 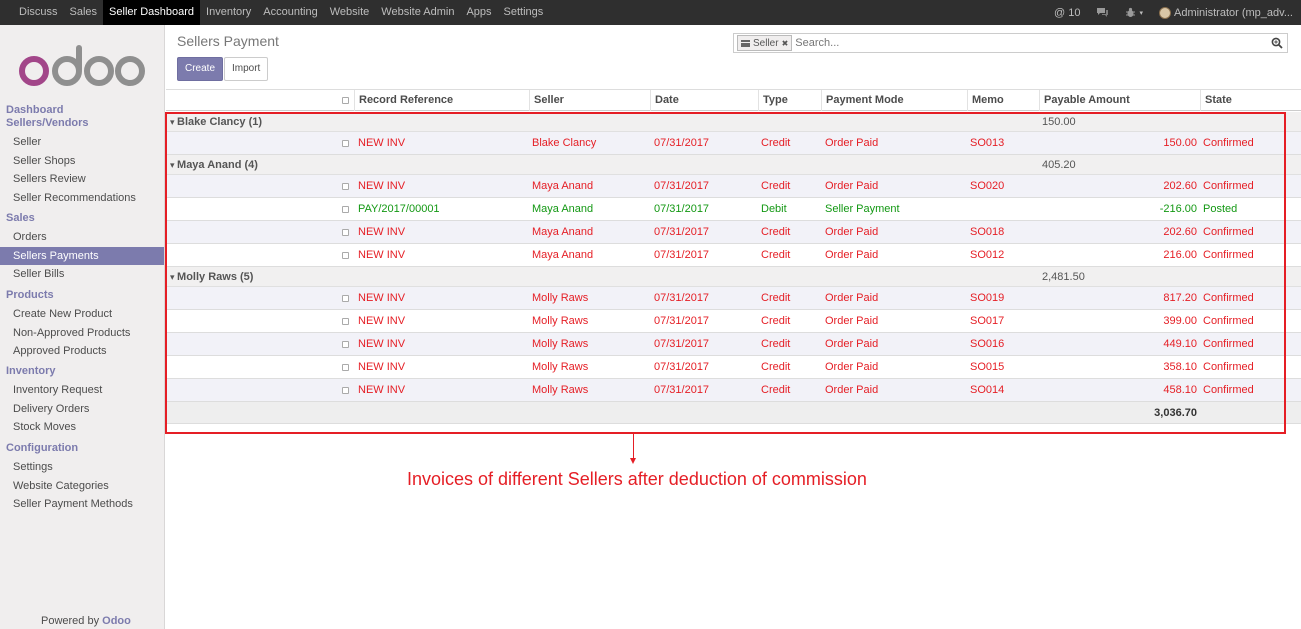 I want to click on search-facet: Seller ✖, so click(x=765, y=43).